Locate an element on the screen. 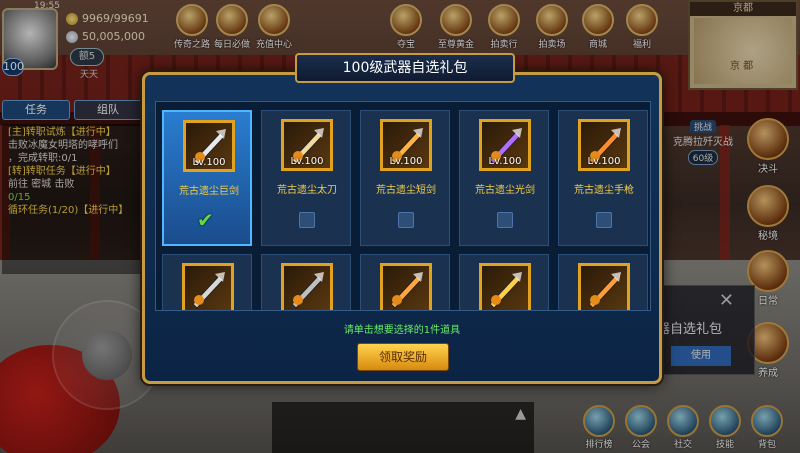 The image size is (800, 453). item-name: 荒古遗尘巨剑 is located at coordinates (209, 191).